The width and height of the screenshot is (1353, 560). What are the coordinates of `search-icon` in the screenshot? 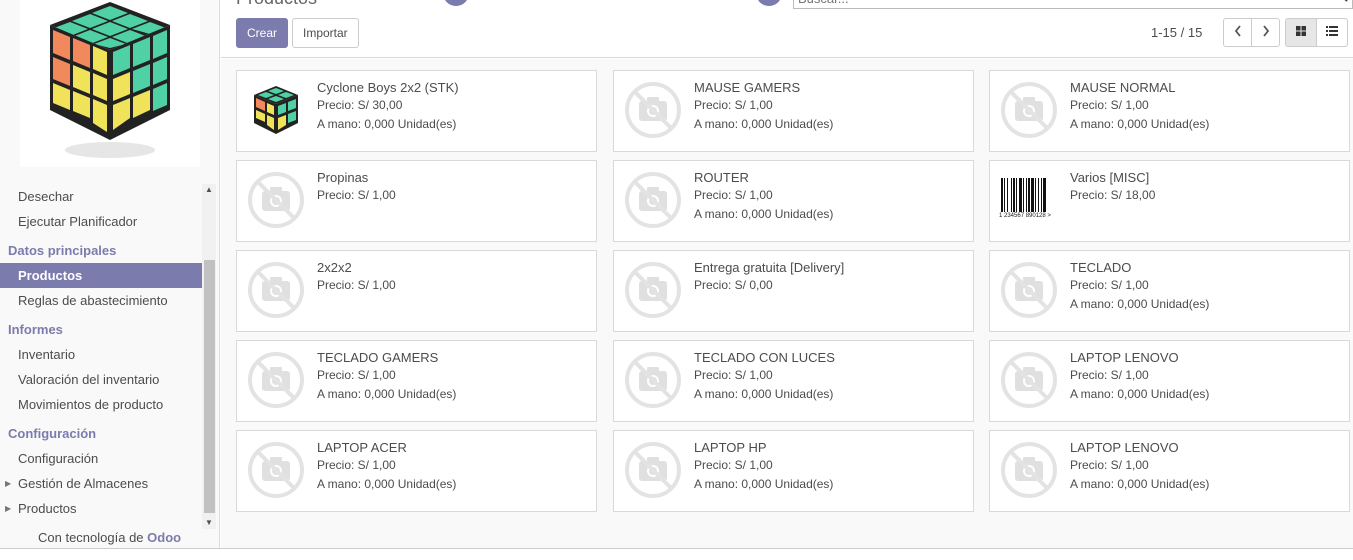 It's located at (1341, 2).